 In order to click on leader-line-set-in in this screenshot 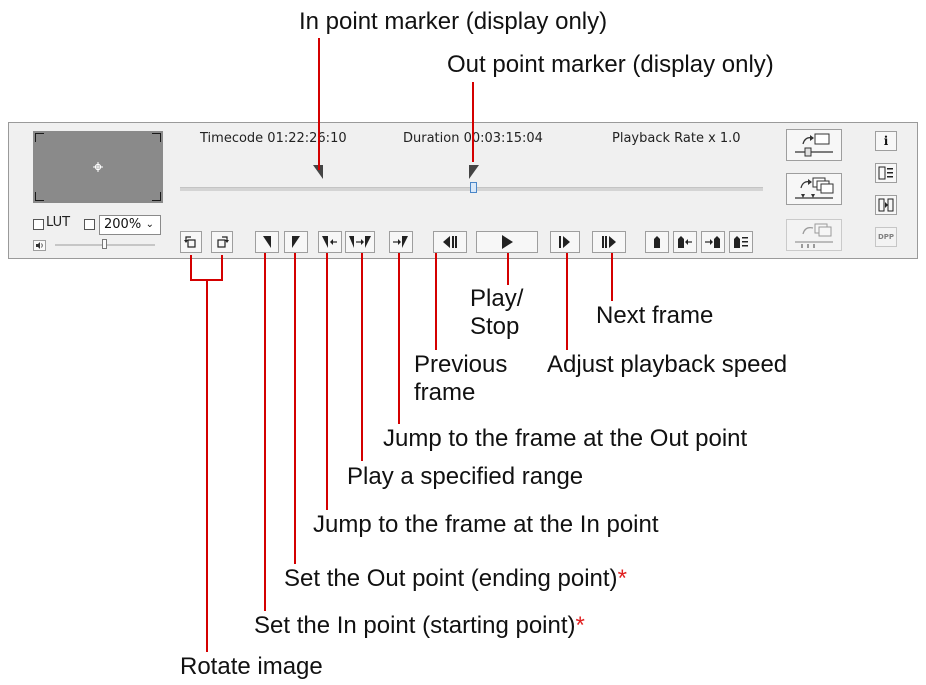, I will do `click(265, 432)`.